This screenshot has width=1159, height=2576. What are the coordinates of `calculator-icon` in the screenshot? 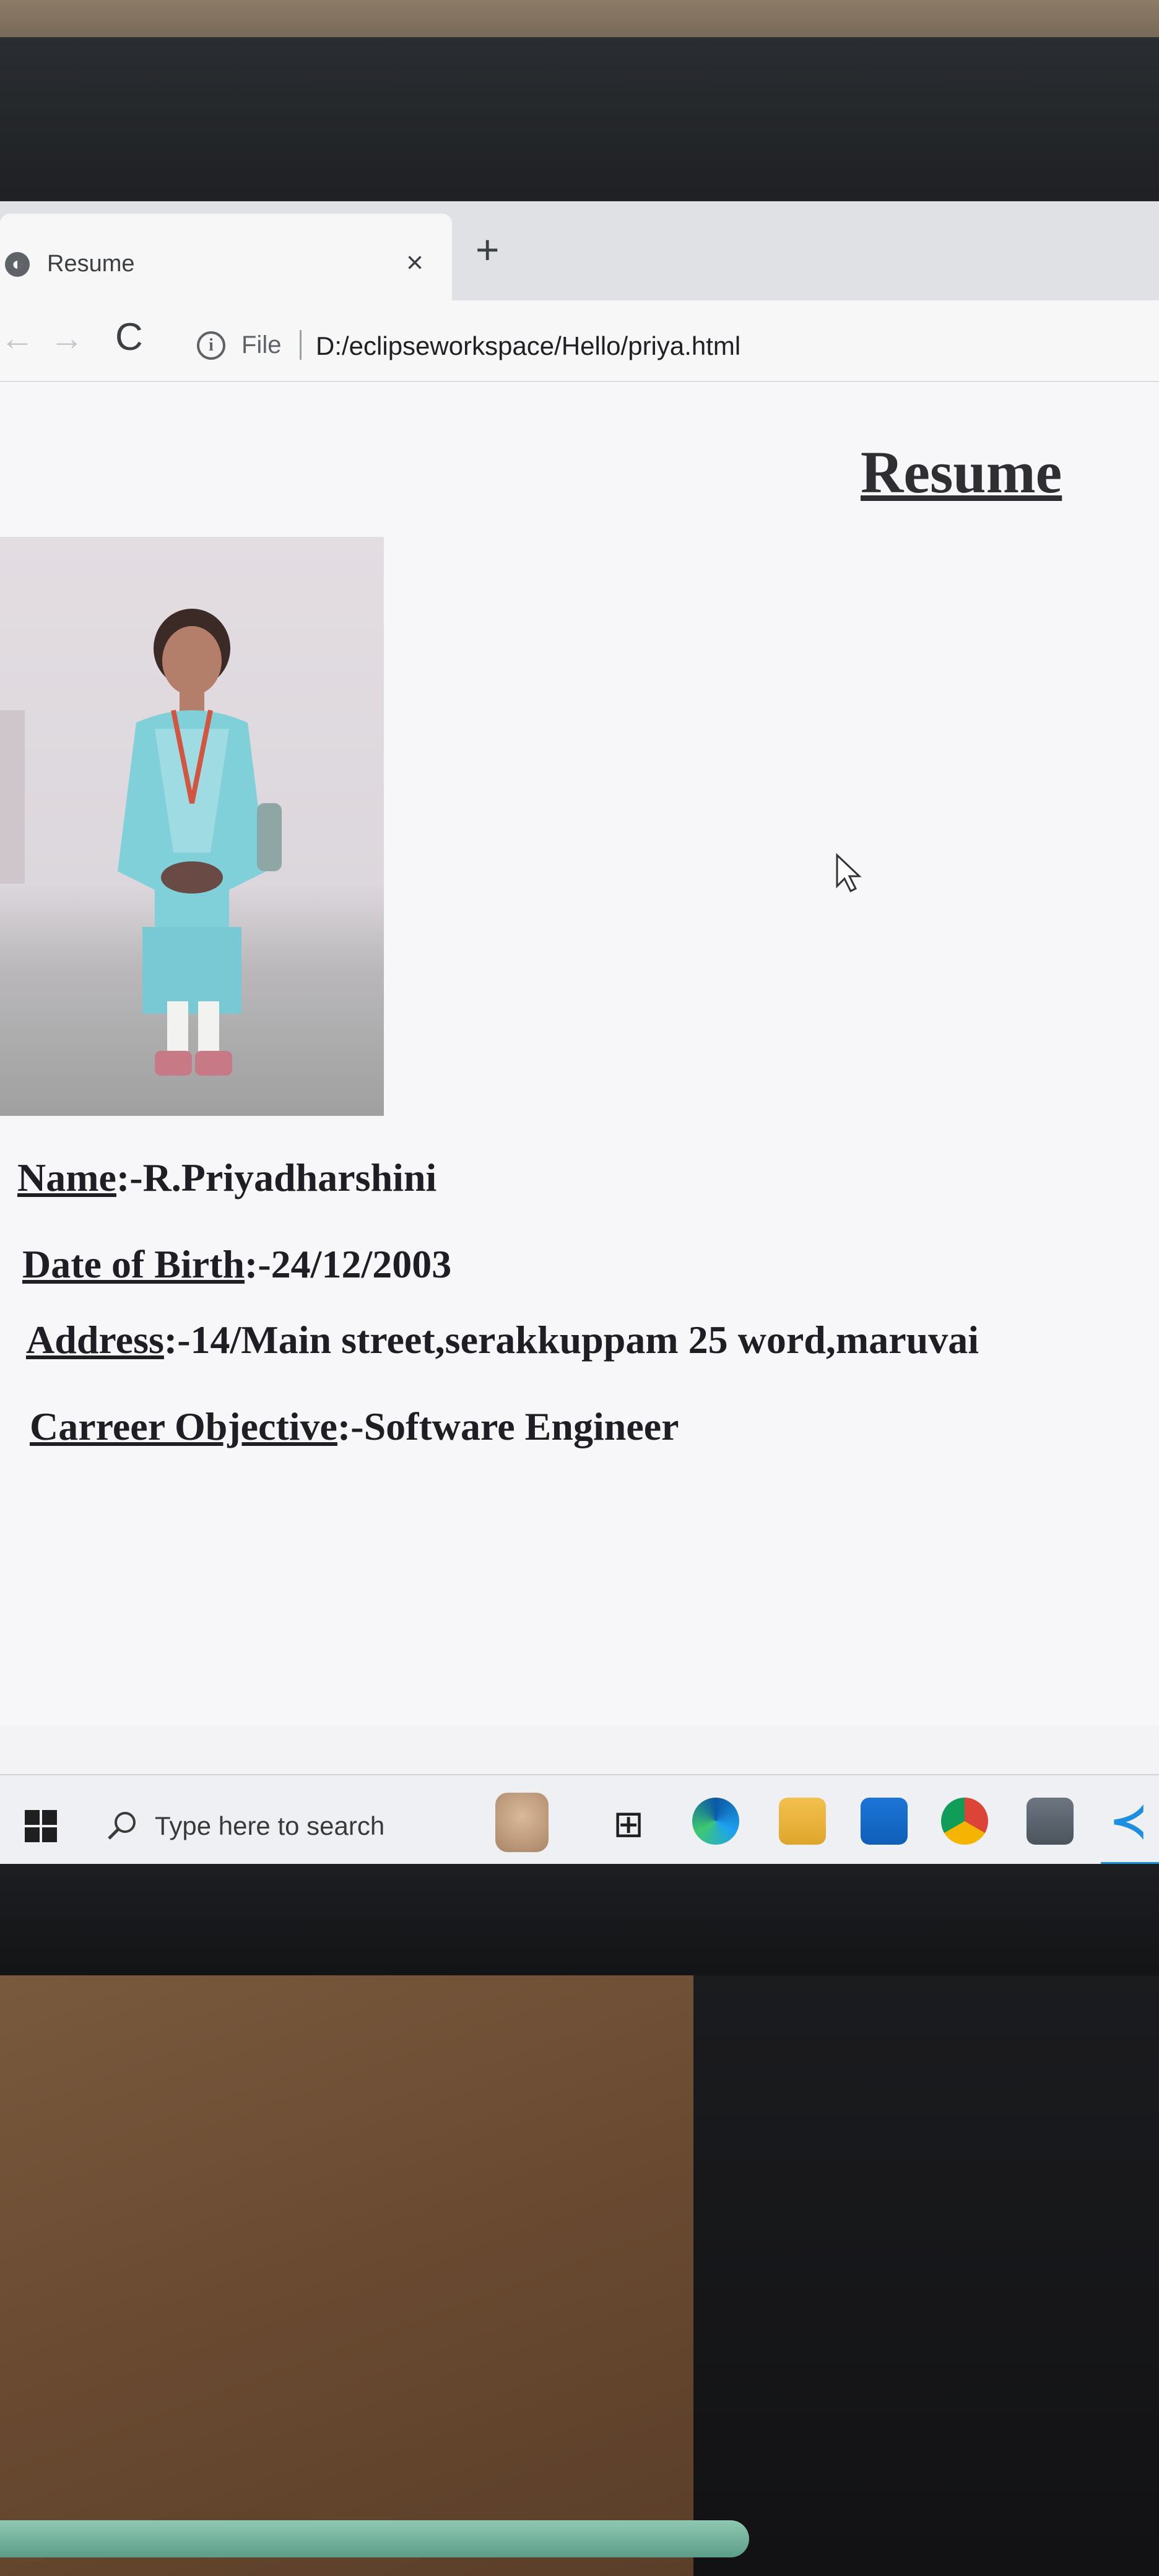 It's located at (1050, 1821).